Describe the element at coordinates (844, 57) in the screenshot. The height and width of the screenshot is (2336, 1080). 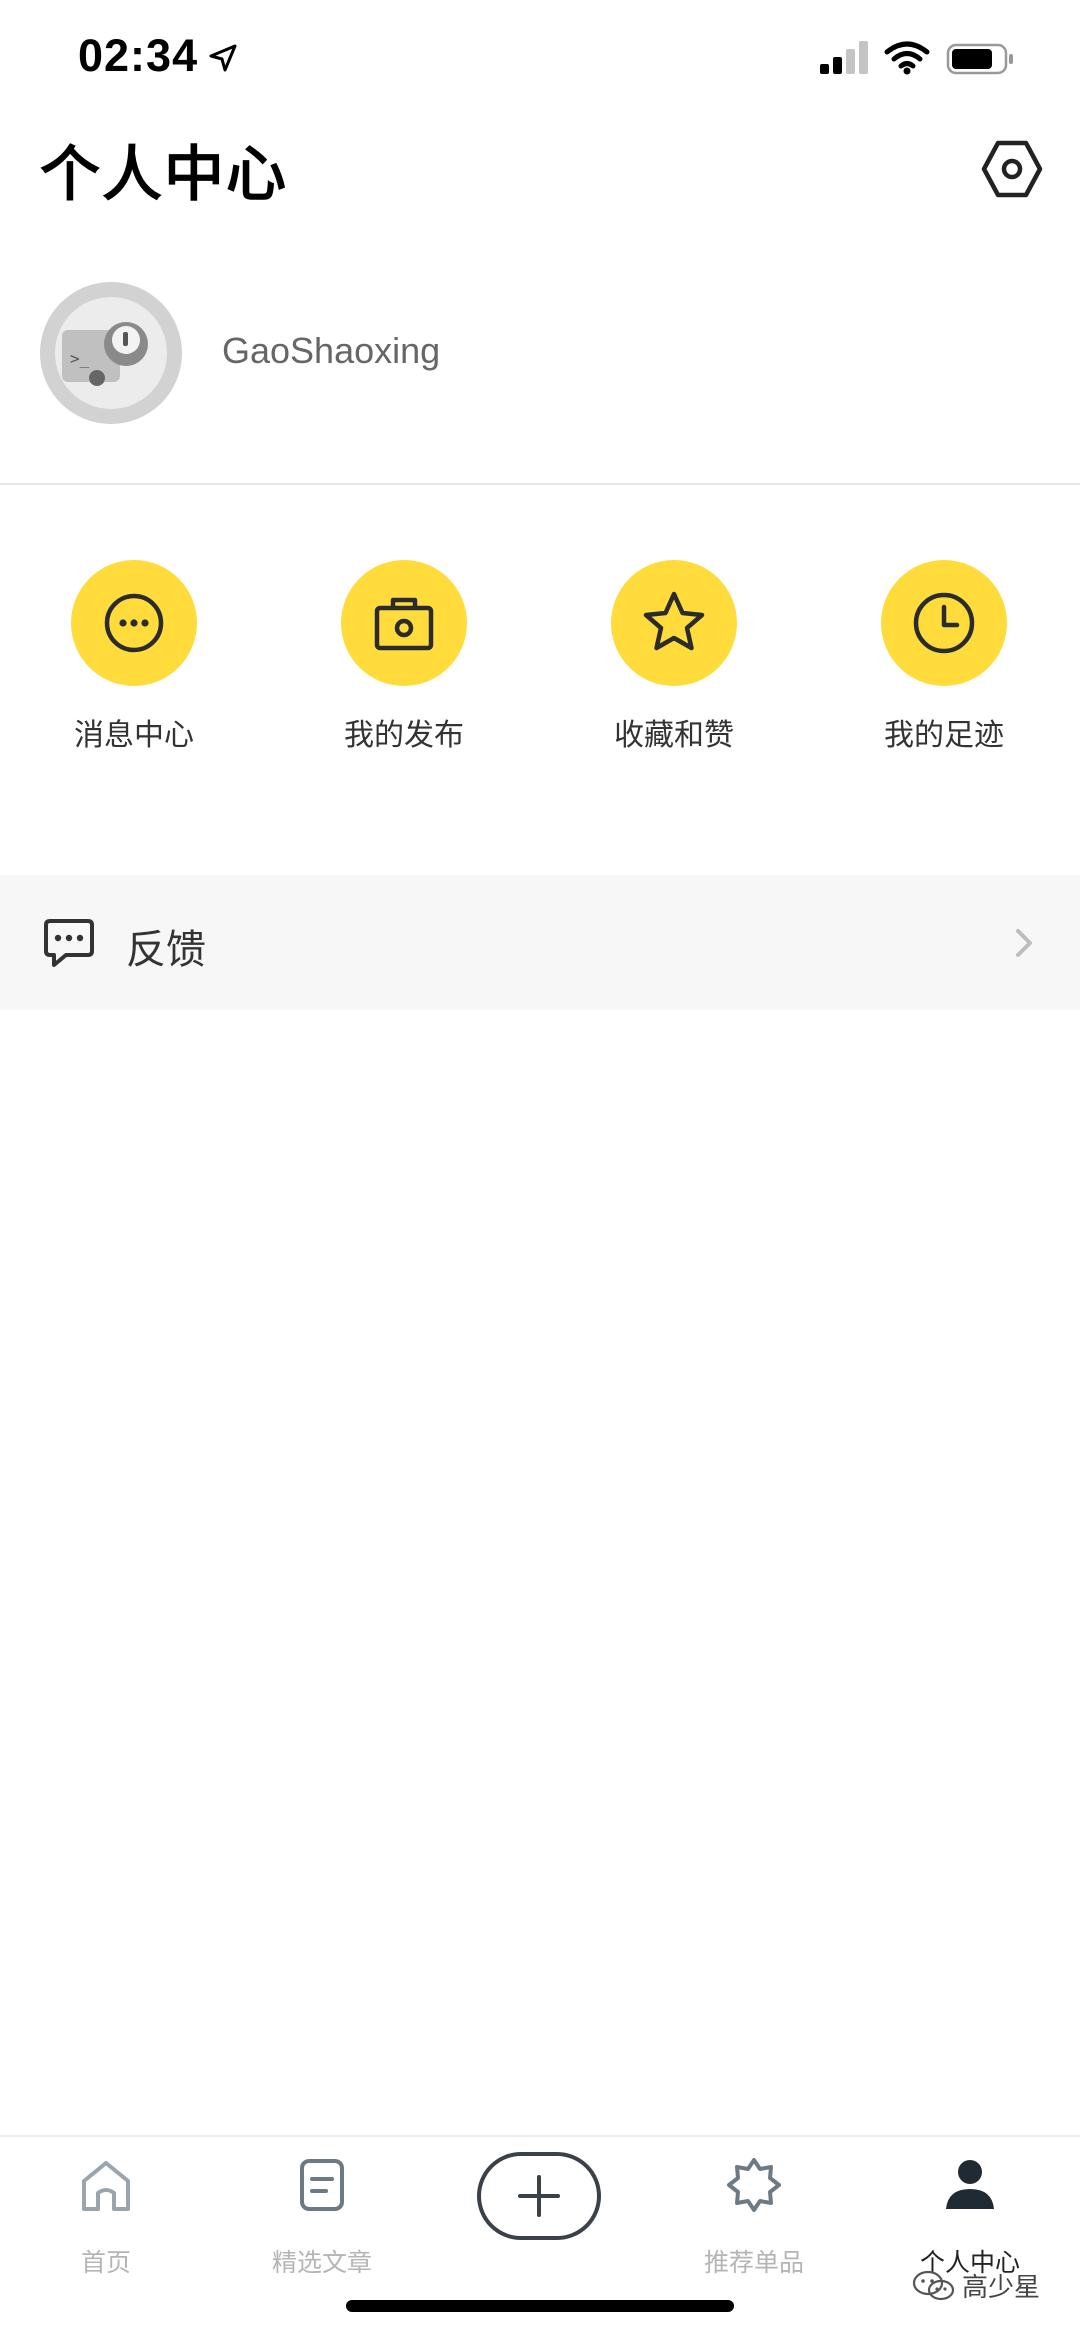
I see `cellular-signal-icon` at that location.